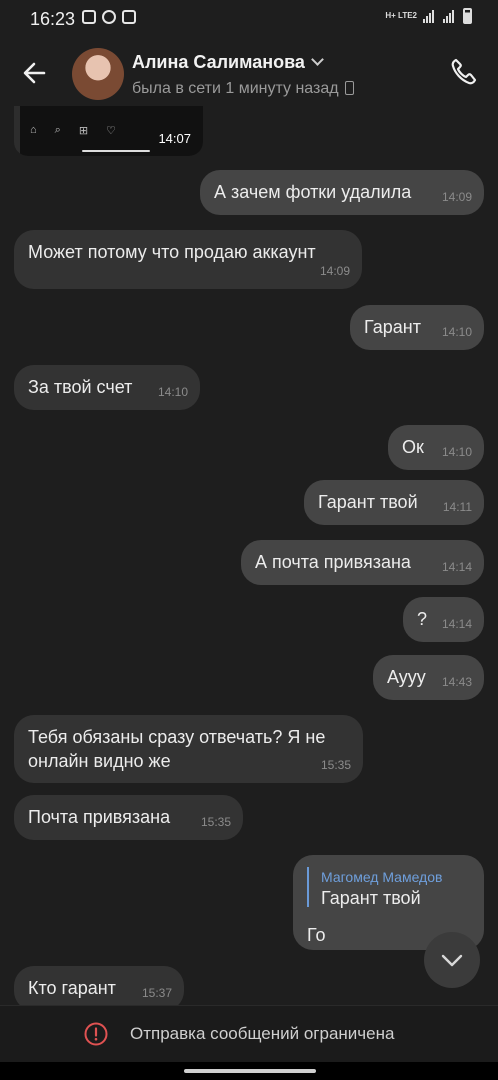  Describe the element at coordinates (316, 935) in the screenshot. I see `message-text: Го` at that location.